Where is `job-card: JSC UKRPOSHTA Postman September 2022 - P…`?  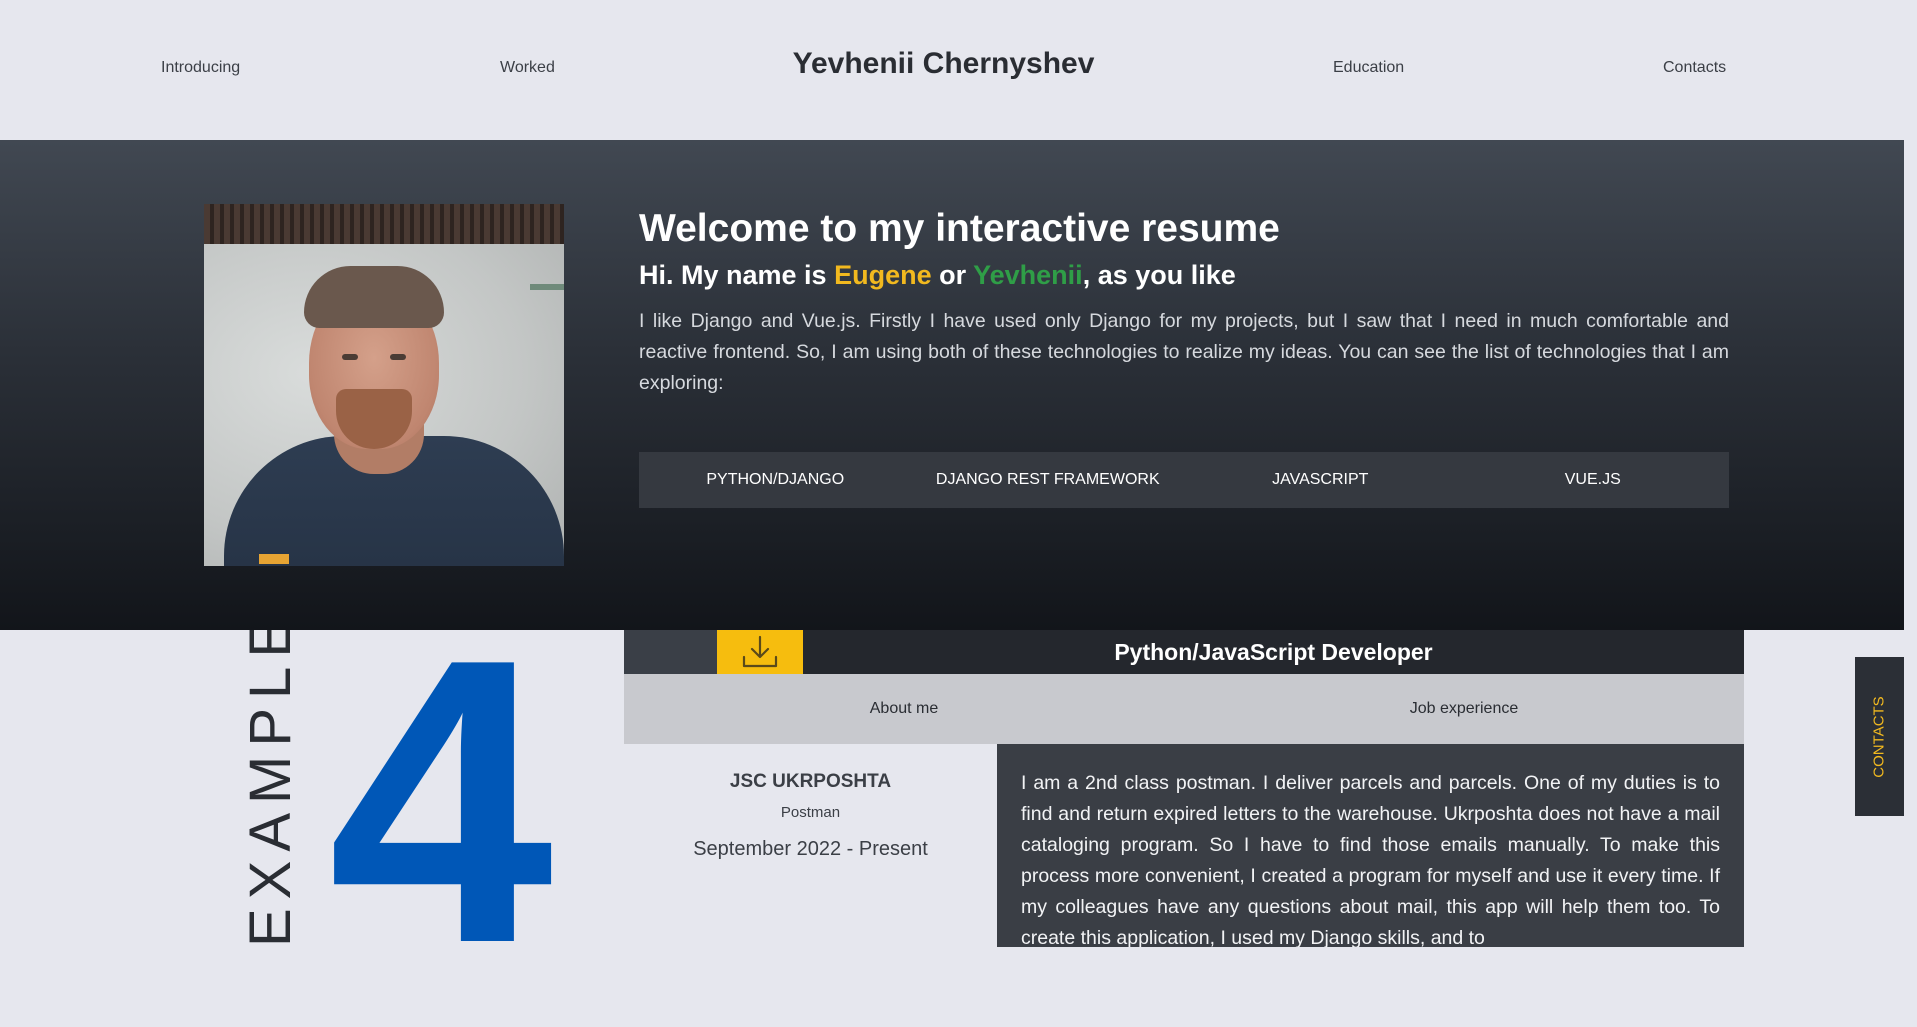 job-card: JSC UKRPOSHTA Postman September 2022 - P… is located at coordinates (810, 845).